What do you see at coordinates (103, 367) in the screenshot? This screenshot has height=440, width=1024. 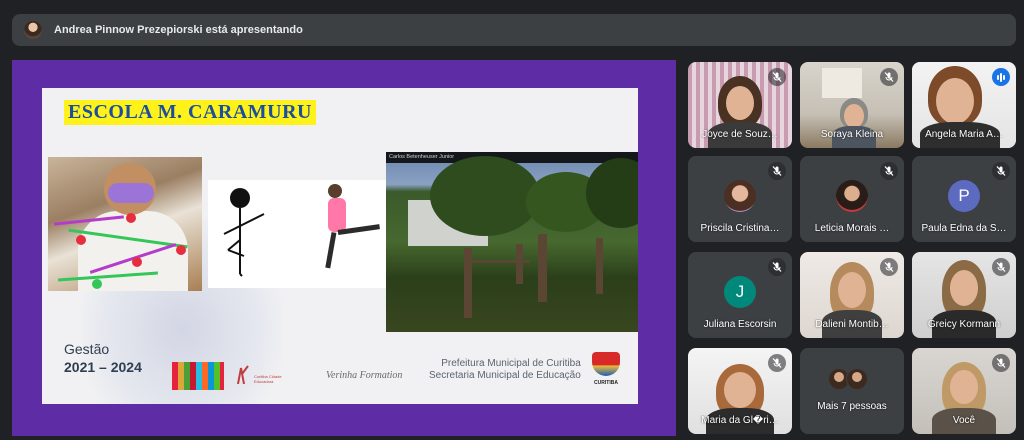 I see `gestao-years: 2021 – 2024` at bounding box center [103, 367].